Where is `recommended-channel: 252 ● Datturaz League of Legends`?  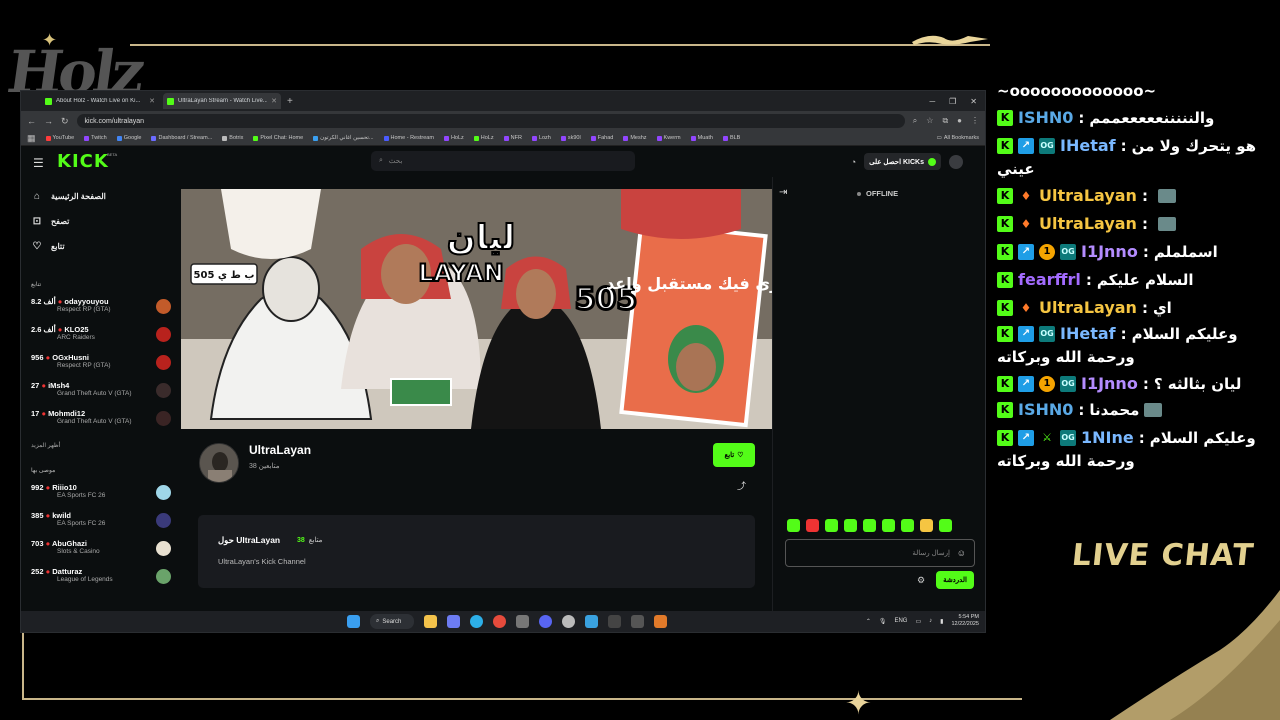 recommended-channel: 252 ● Datturaz League of Legends is located at coordinates (101, 580).